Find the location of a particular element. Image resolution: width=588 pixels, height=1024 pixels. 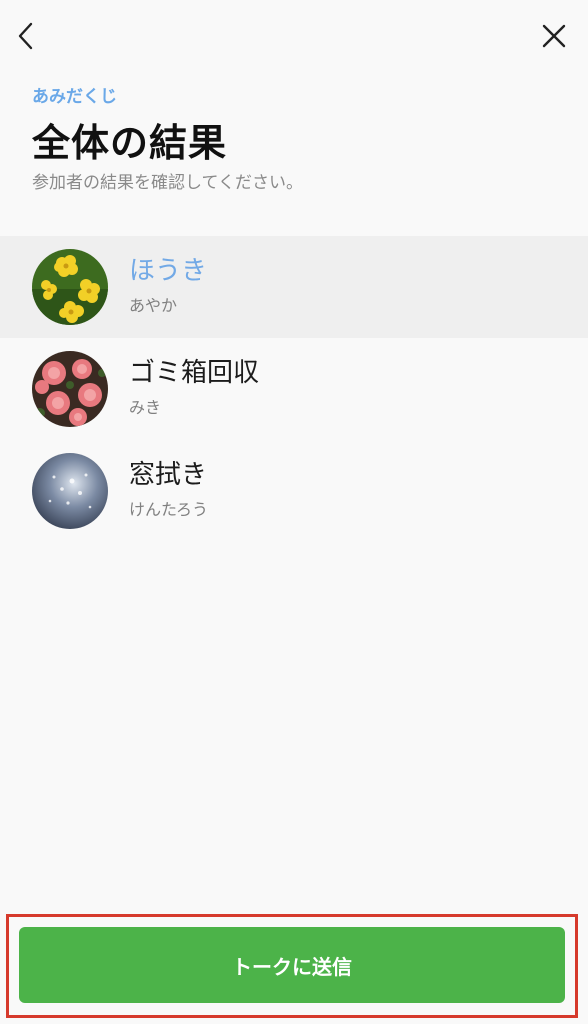

result-text: ほうき あやか is located at coordinates (168, 285).